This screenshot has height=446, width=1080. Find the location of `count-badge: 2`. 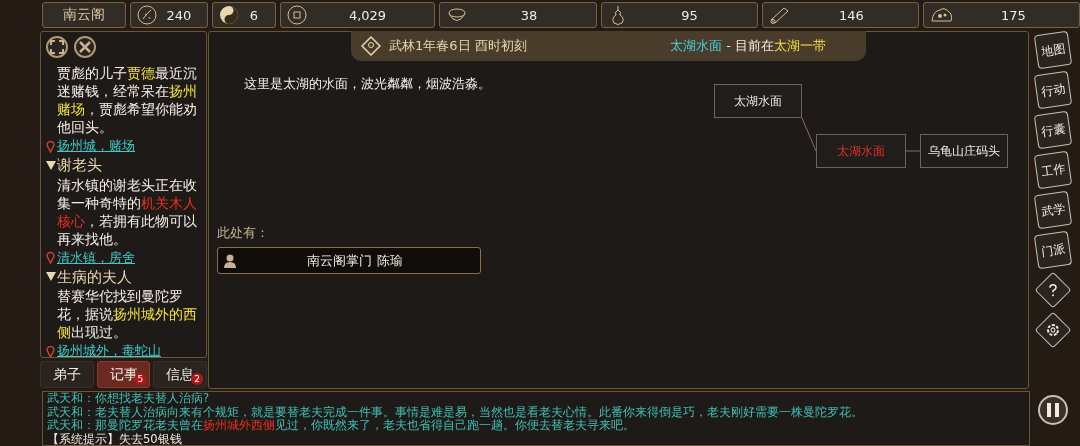

count-badge: 2 is located at coordinates (197, 379).